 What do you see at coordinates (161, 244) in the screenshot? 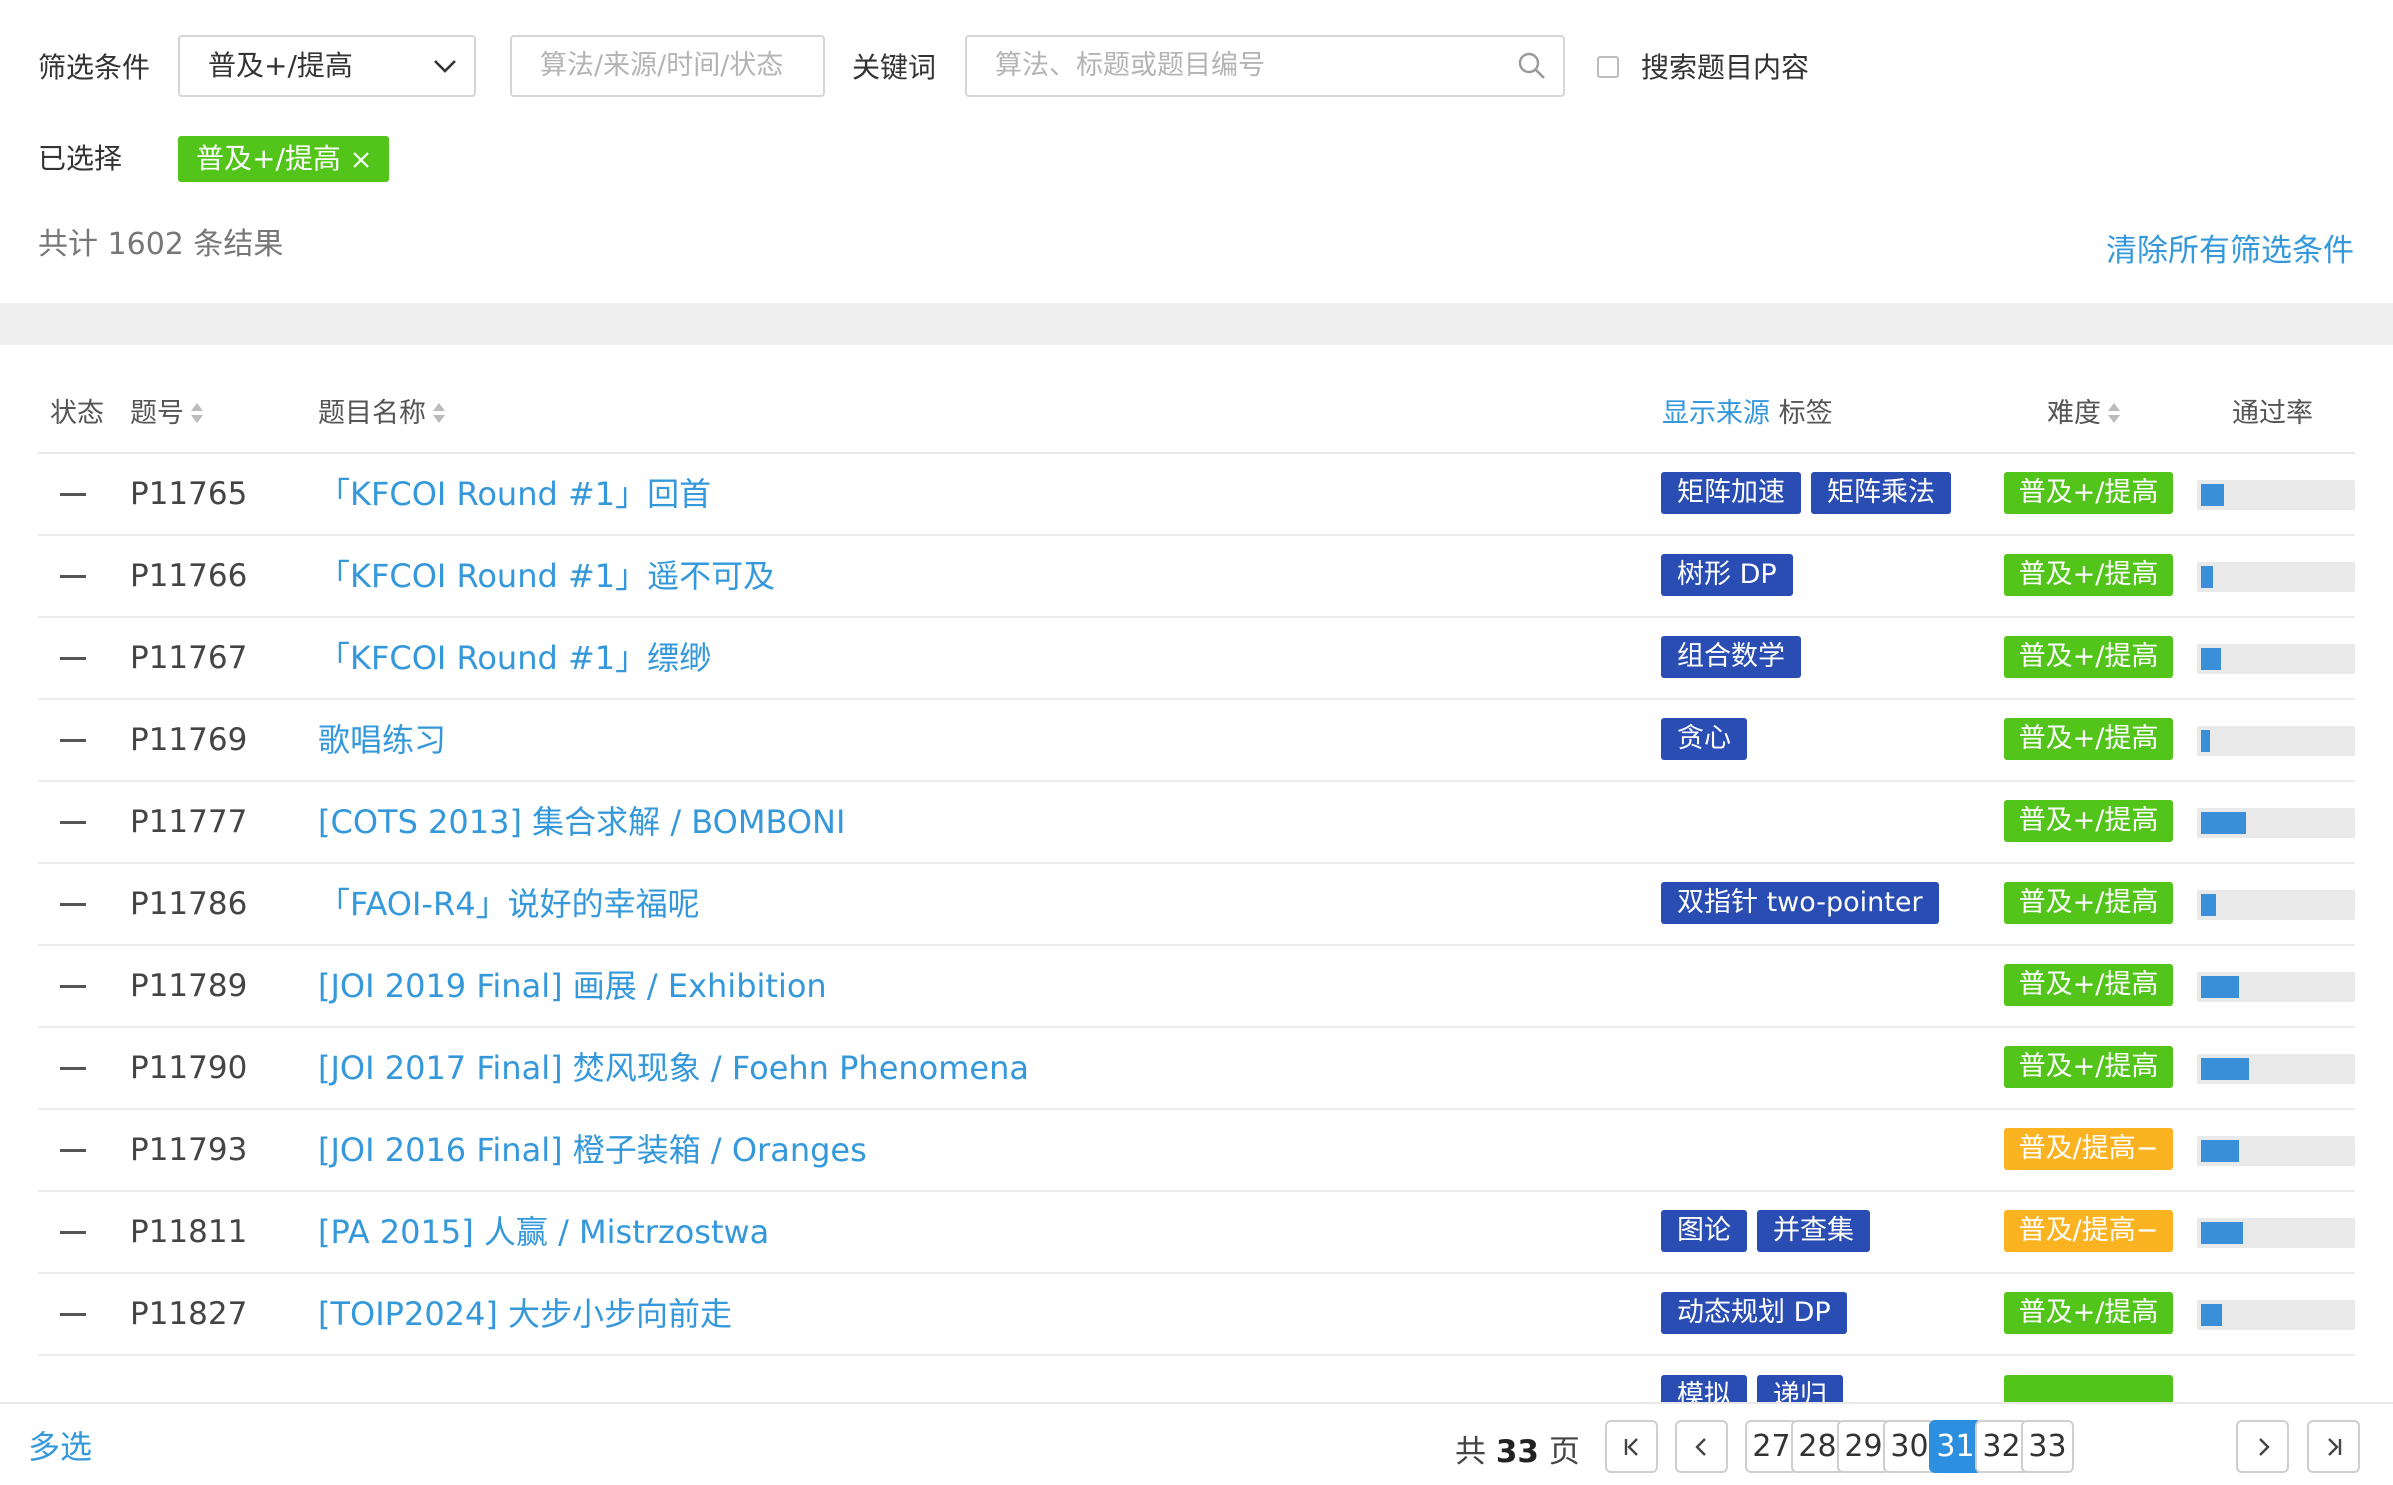
I see `result-count: 共计 1602 条结果` at bounding box center [161, 244].